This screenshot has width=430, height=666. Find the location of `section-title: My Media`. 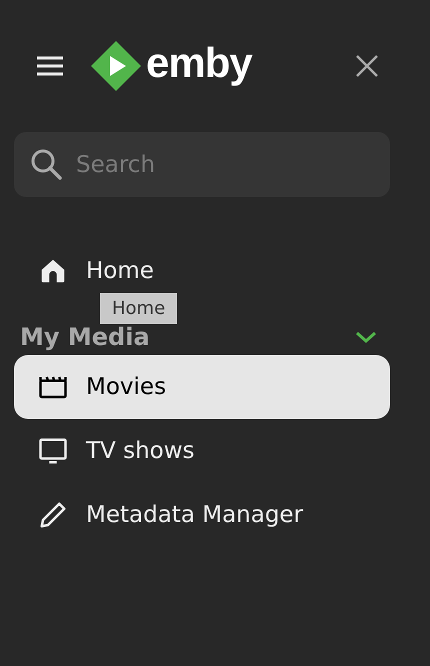

section-title: My Media is located at coordinates (85, 337).